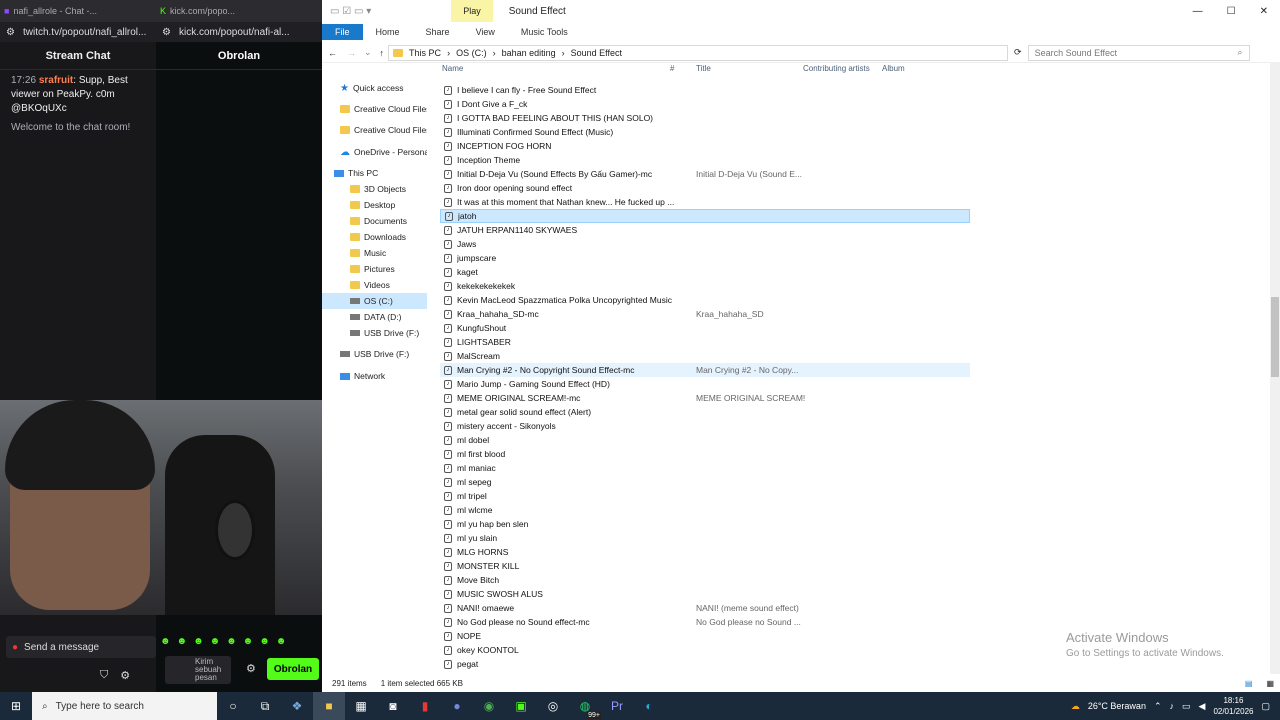 This screenshot has height=720, width=1280. What do you see at coordinates (293, 669) in the screenshot?
I see `kick-send-button: Obrolan` at bounding box center [293, 669].